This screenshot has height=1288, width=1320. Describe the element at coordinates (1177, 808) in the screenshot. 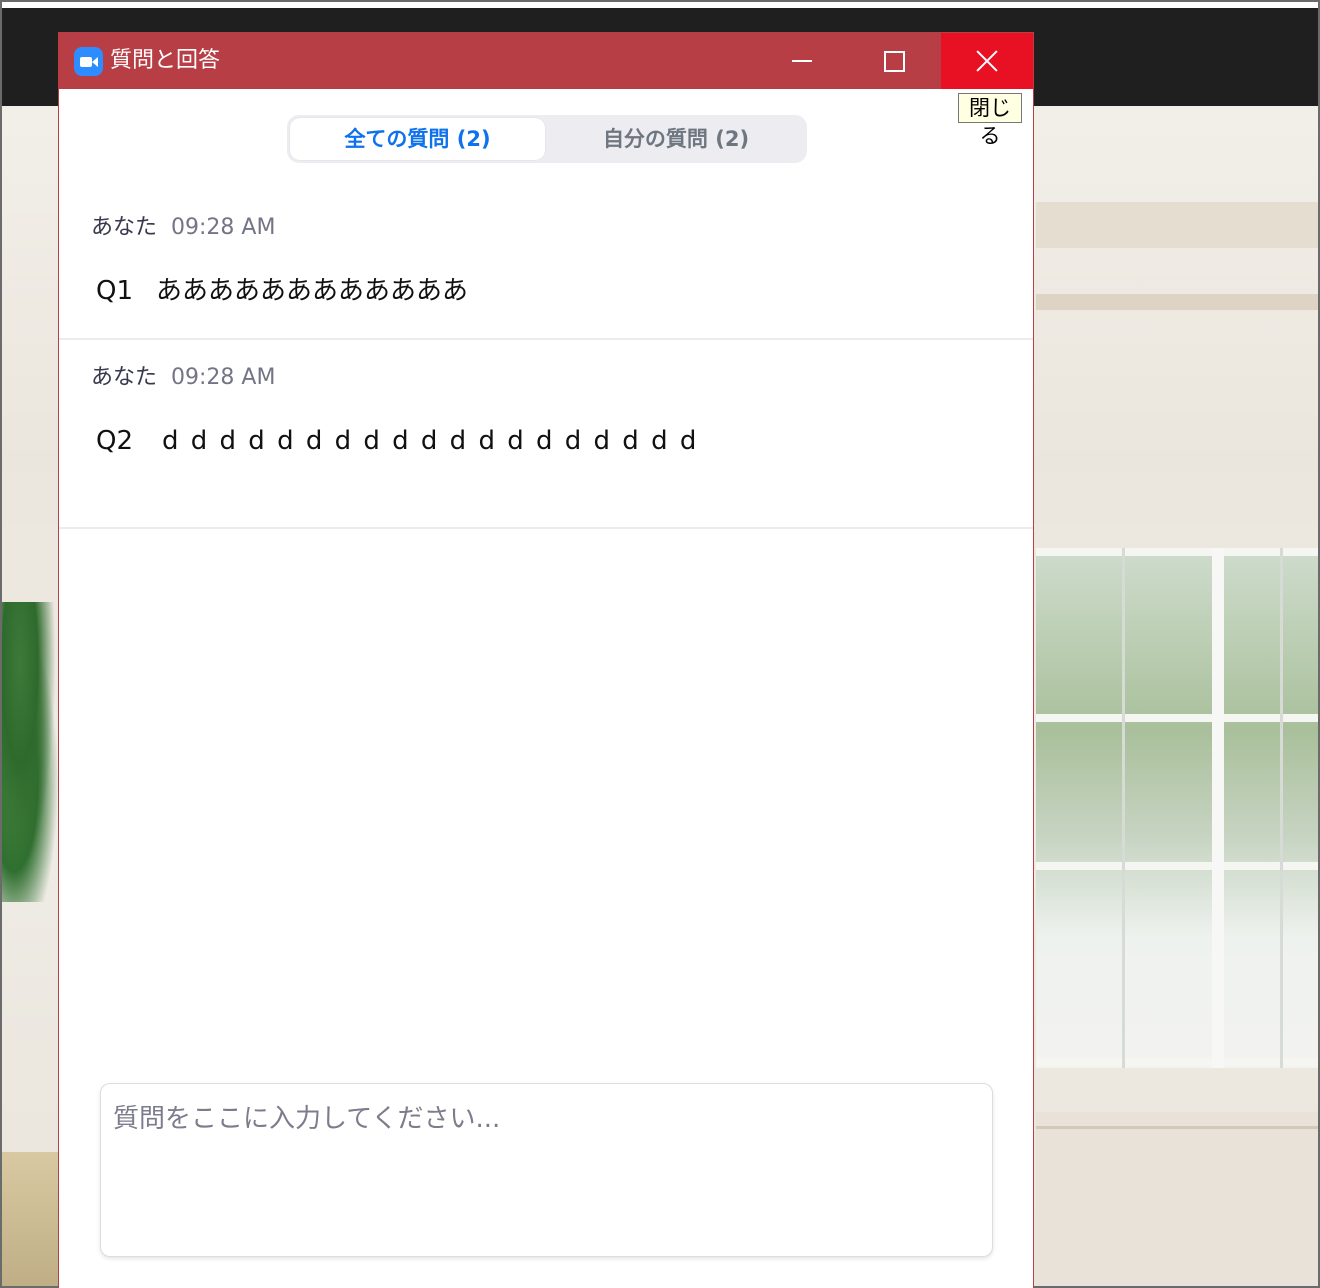

I see `background-window` at that location.